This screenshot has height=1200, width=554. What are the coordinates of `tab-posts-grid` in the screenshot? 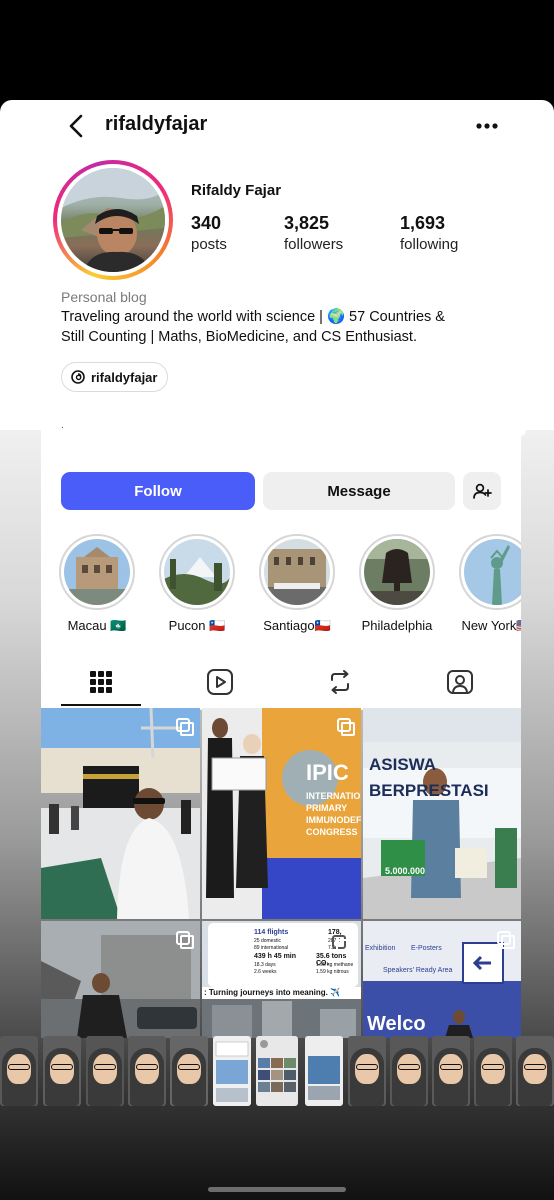 It's located at (101, 682).